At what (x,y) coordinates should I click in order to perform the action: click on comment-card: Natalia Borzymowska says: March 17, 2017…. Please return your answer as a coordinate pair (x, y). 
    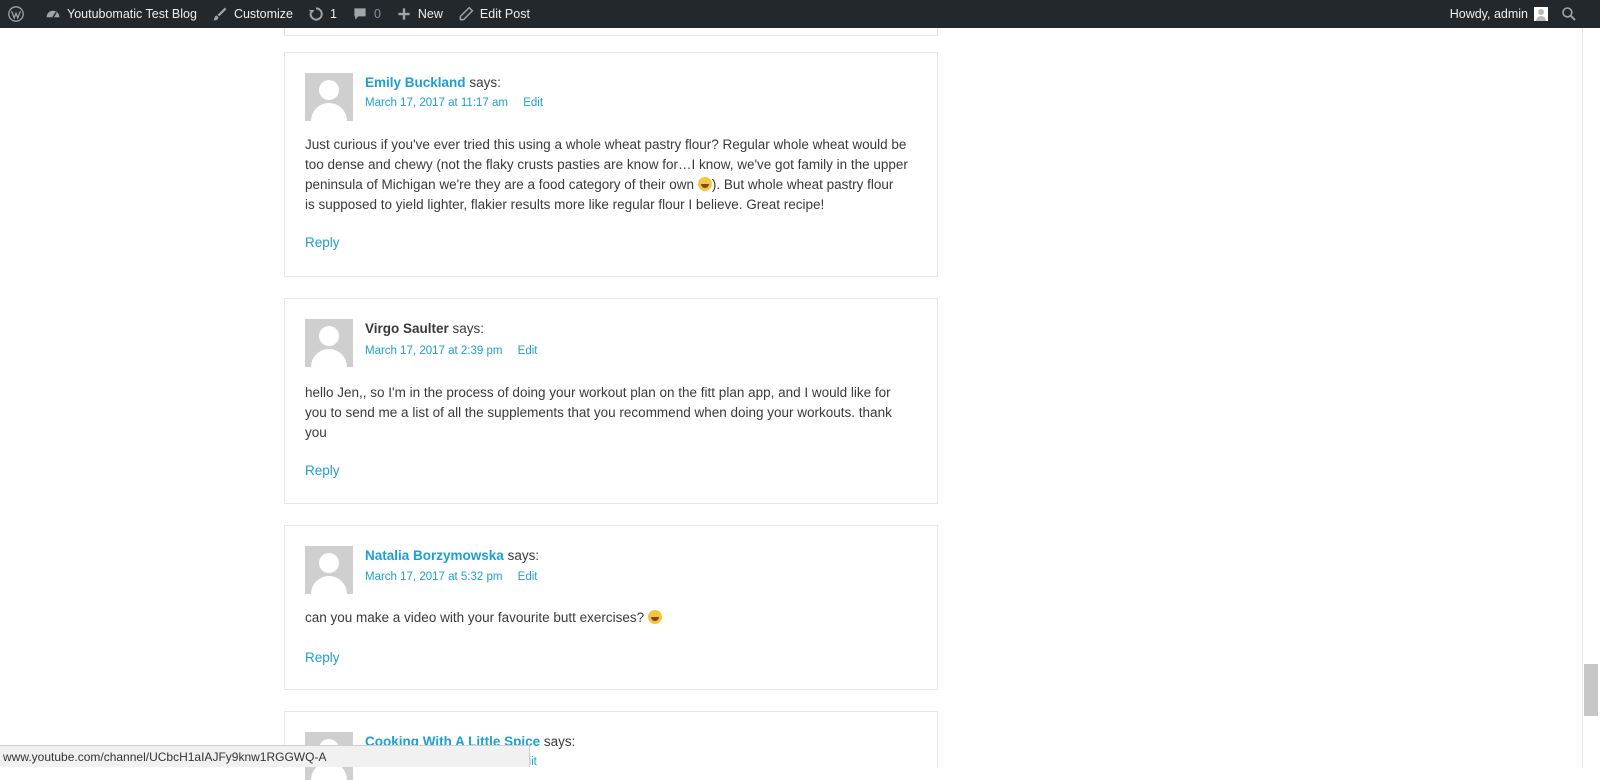
    Looking at the image, I should click on (611, 607).